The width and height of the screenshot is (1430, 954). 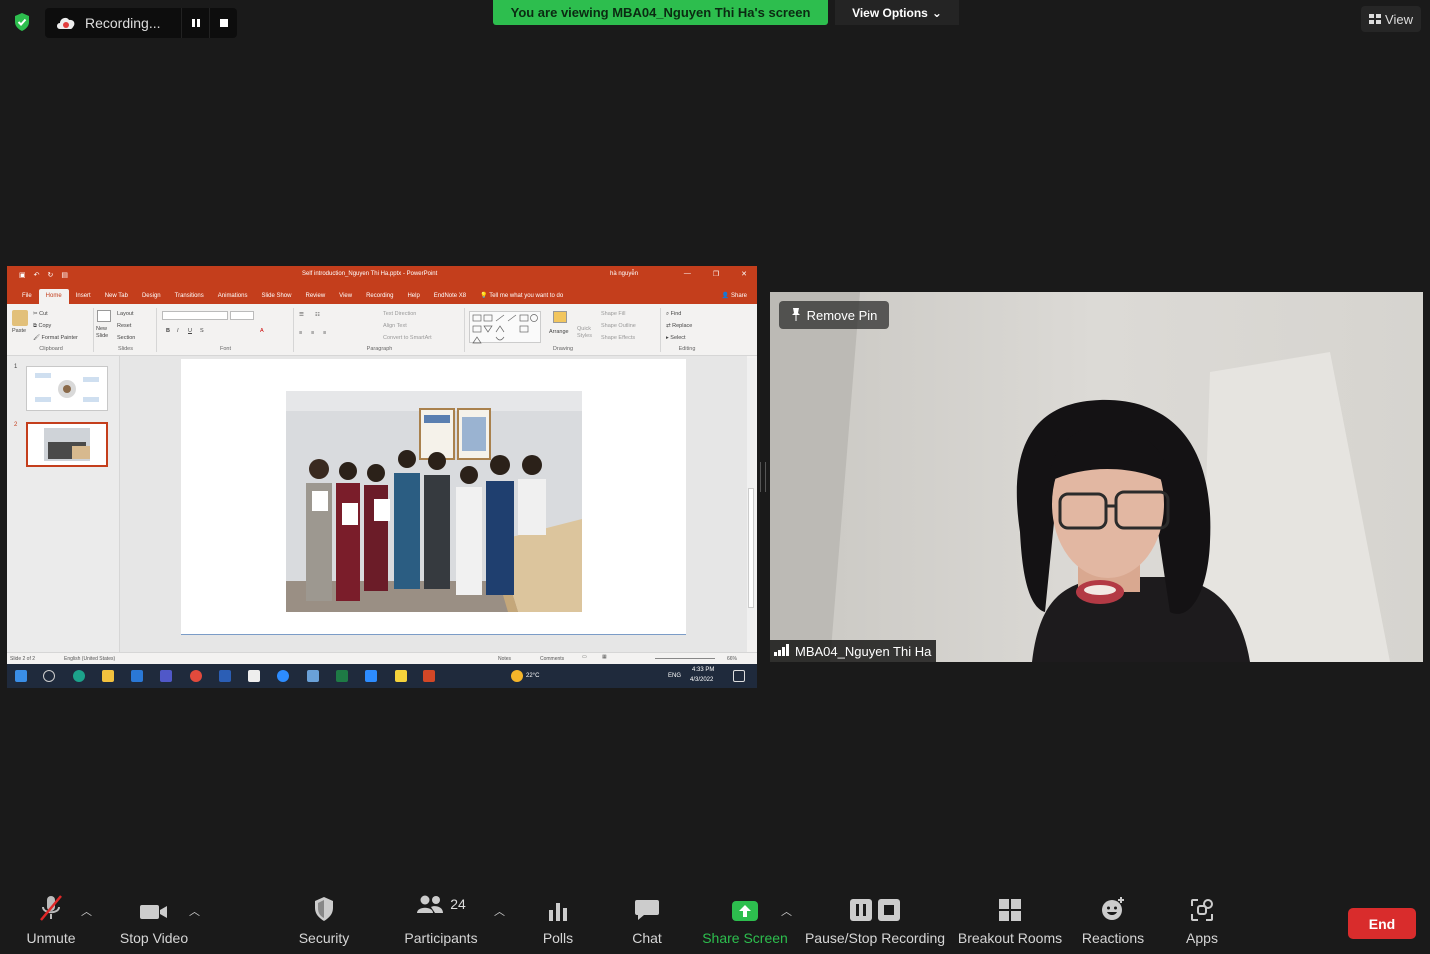 What do you see at coordinates (22, 275) in the screenshot?
I see `save-icon: ▣` at bounding box center [22, 275].